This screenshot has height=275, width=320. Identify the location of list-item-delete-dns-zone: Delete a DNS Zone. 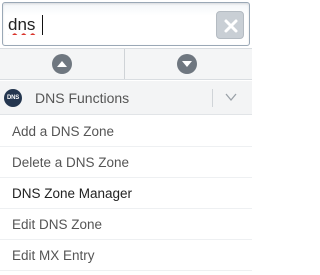
(126, 162).